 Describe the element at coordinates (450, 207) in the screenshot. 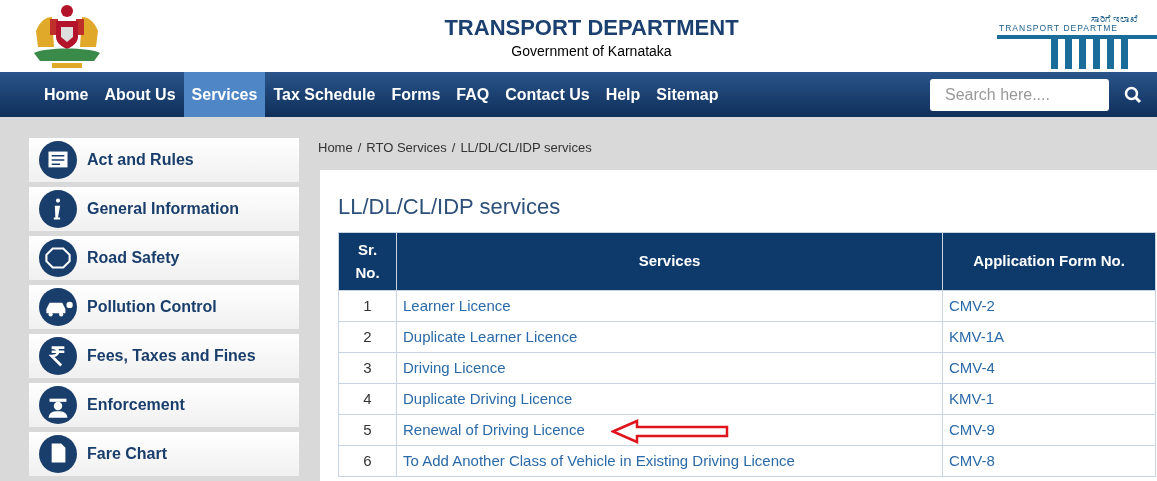

I see `page-title: LL/DL/CL/IDP services` at that location.